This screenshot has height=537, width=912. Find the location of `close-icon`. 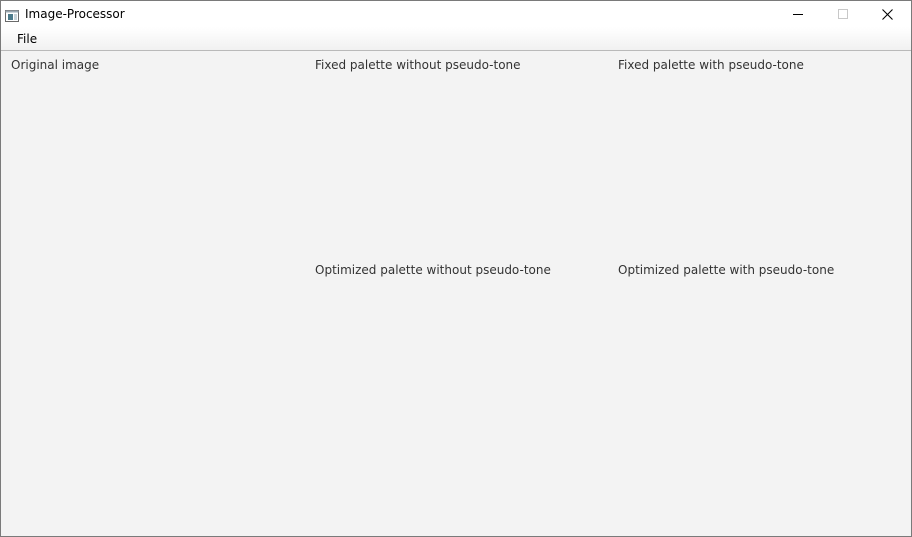

close-icon is located at coordinates (887, 14).